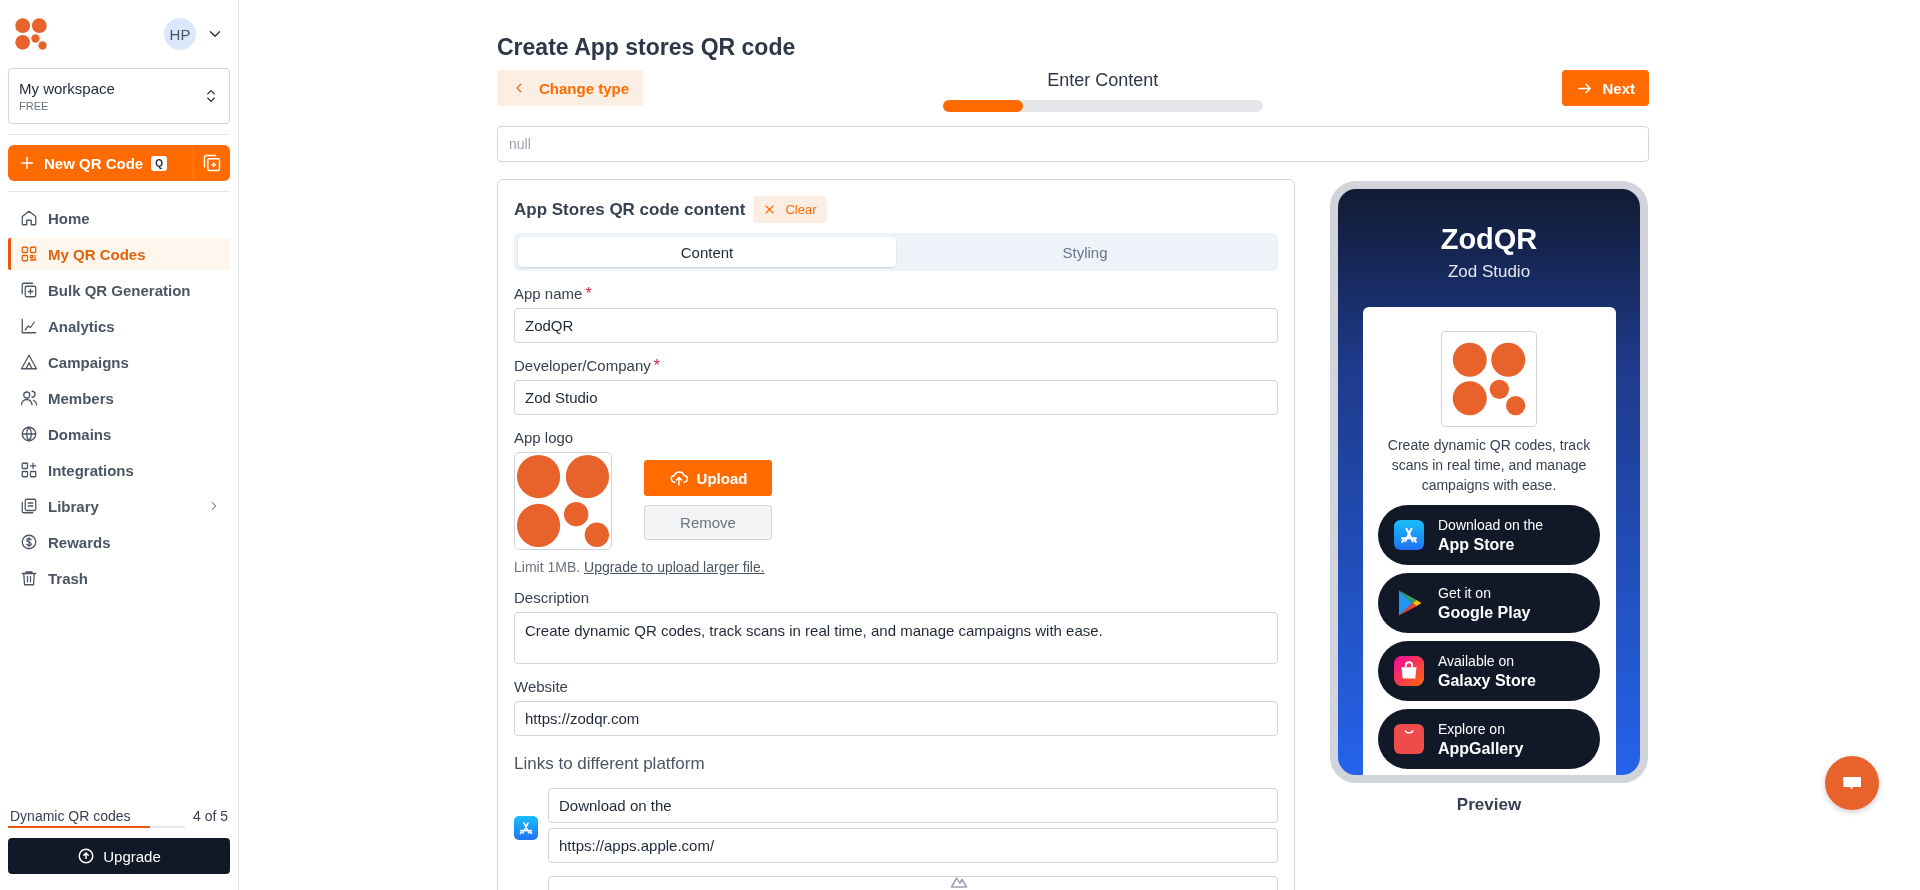 The image size is (1920, 890). What do you see at coordinates (29, 362) in the screenshot?
I see `tent-icon` at bounding box center [29, 362].